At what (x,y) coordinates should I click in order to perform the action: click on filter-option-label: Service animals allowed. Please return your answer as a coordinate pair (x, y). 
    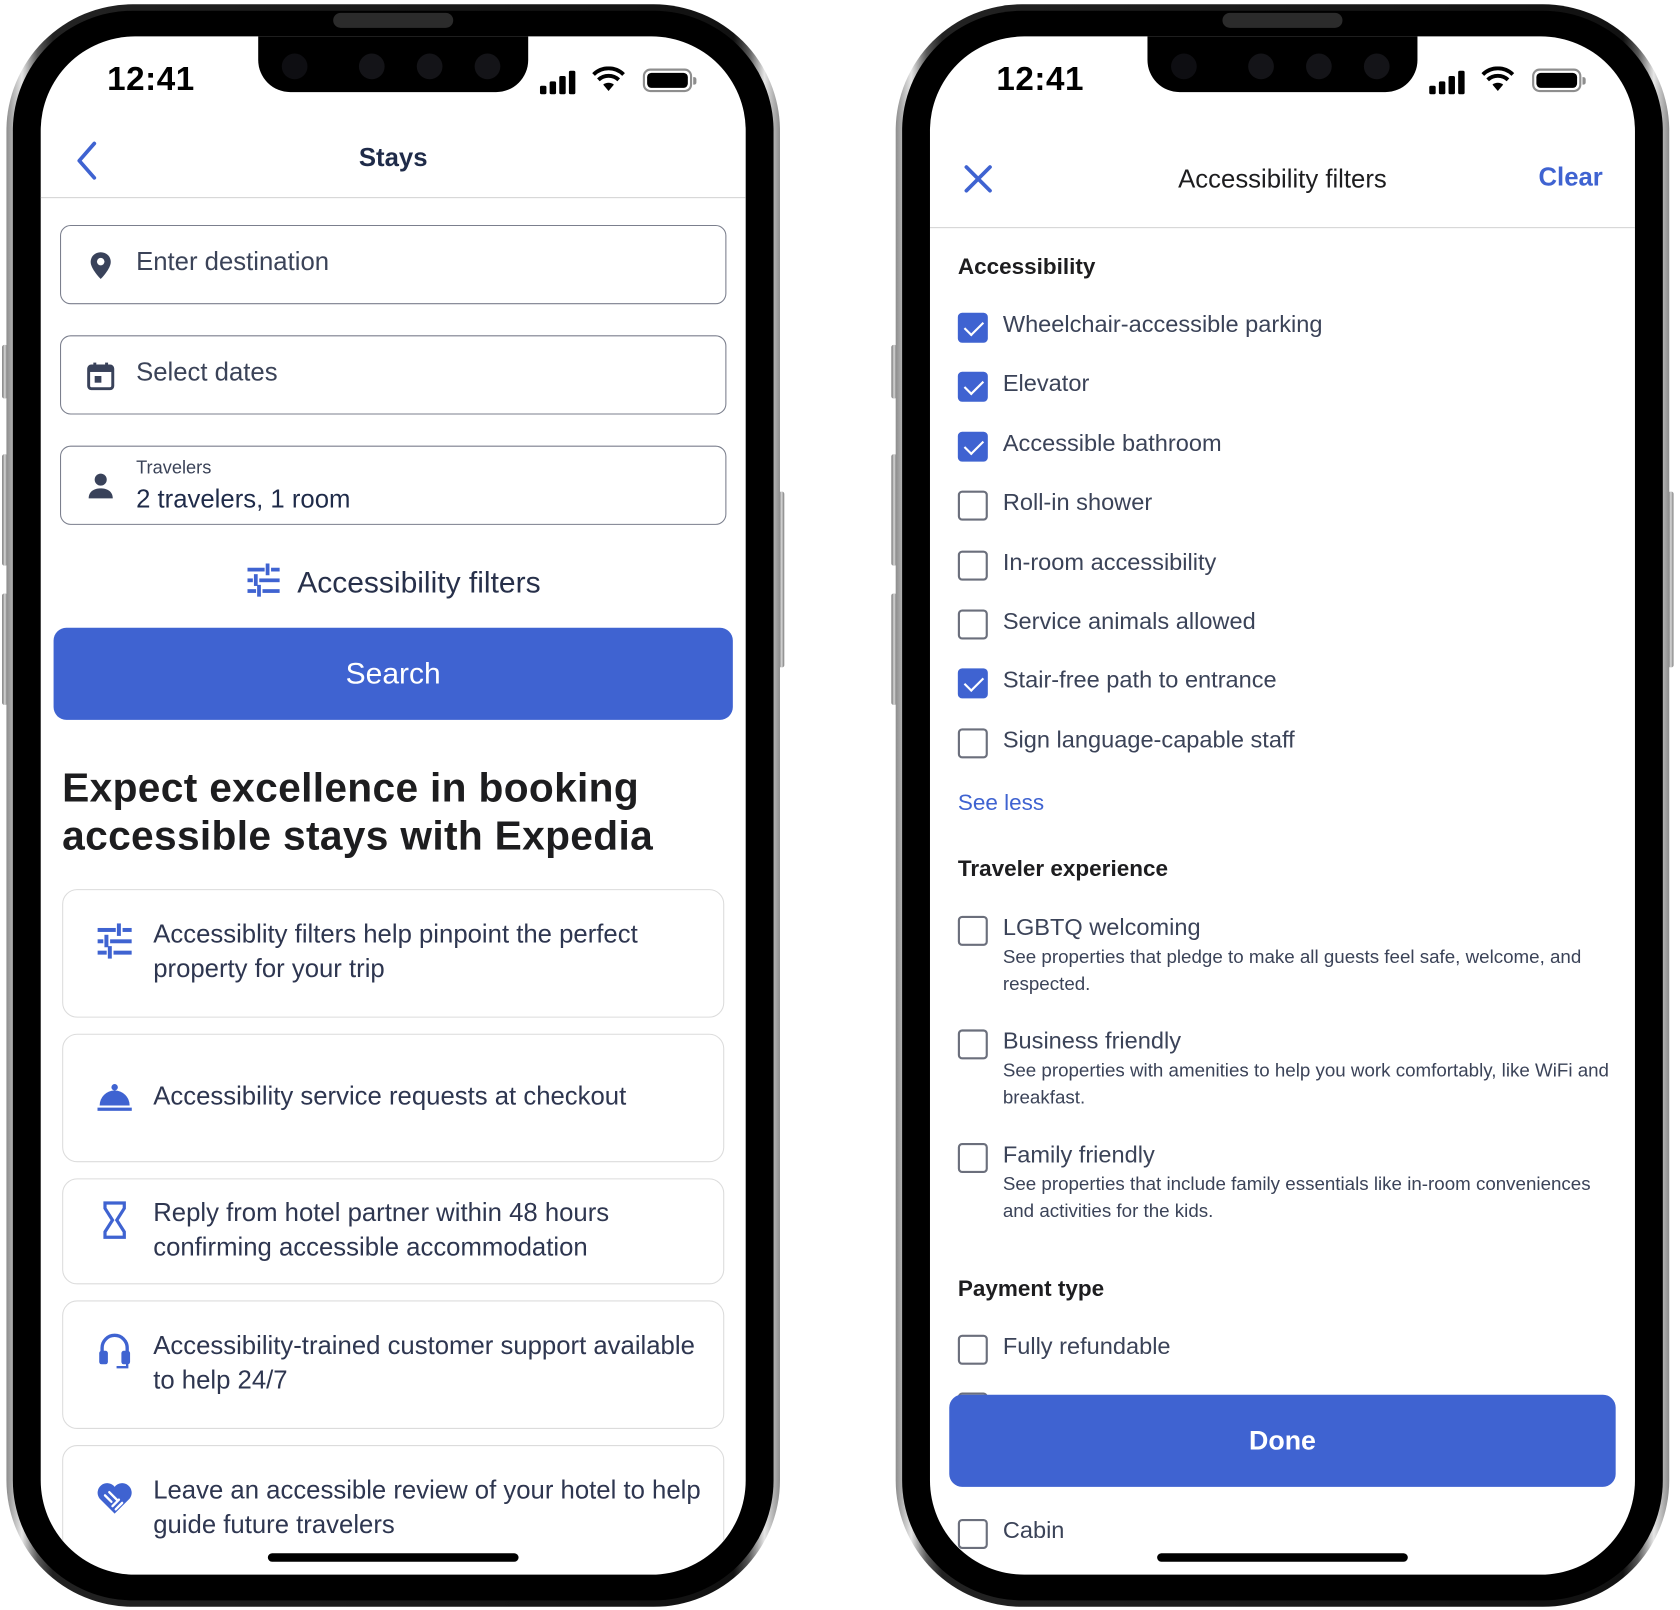
    Looking at the image, I should click on (1129, 621).